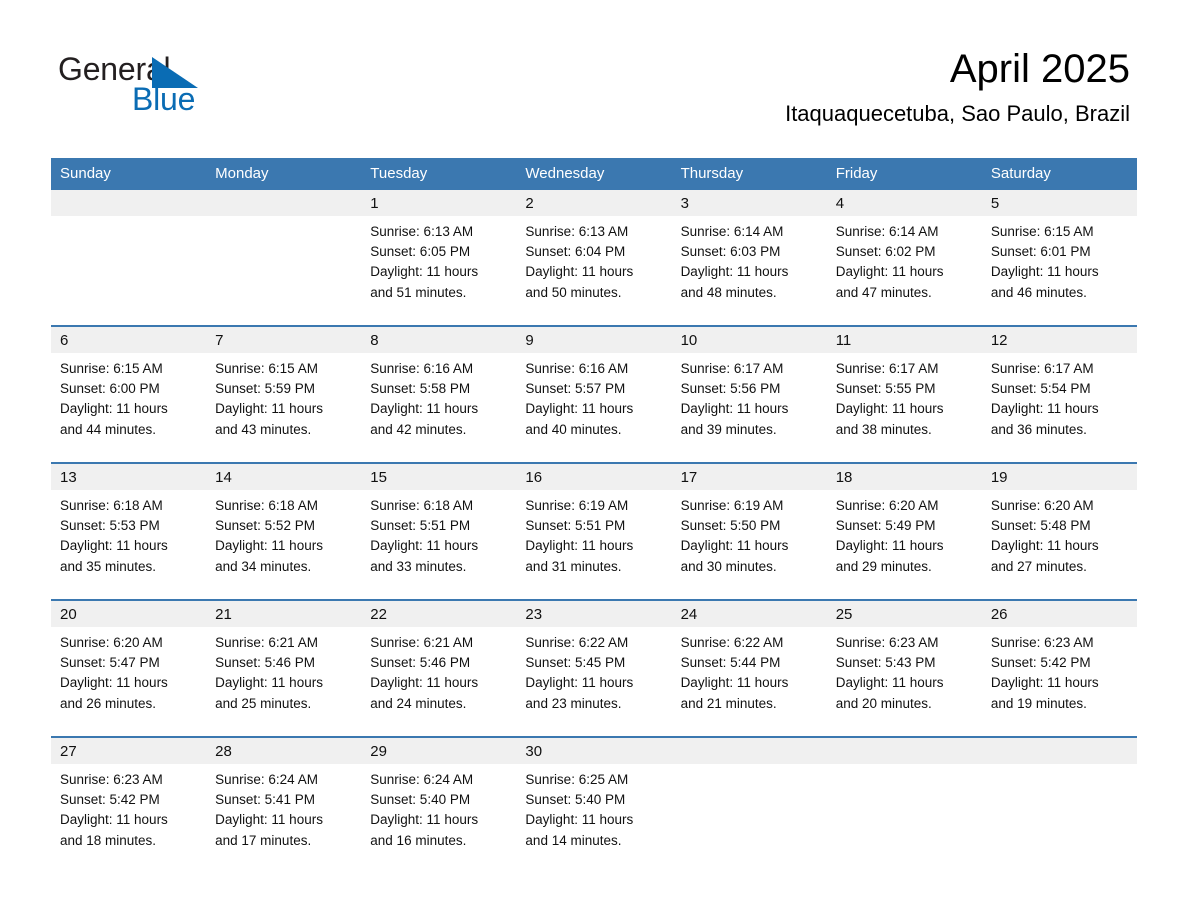 The width and height of the screenshot is (1188, 918). What do you see at coordinates (284, 340) in the screenshot?
I see `day-number: 7` at bounding box center [284, 340].